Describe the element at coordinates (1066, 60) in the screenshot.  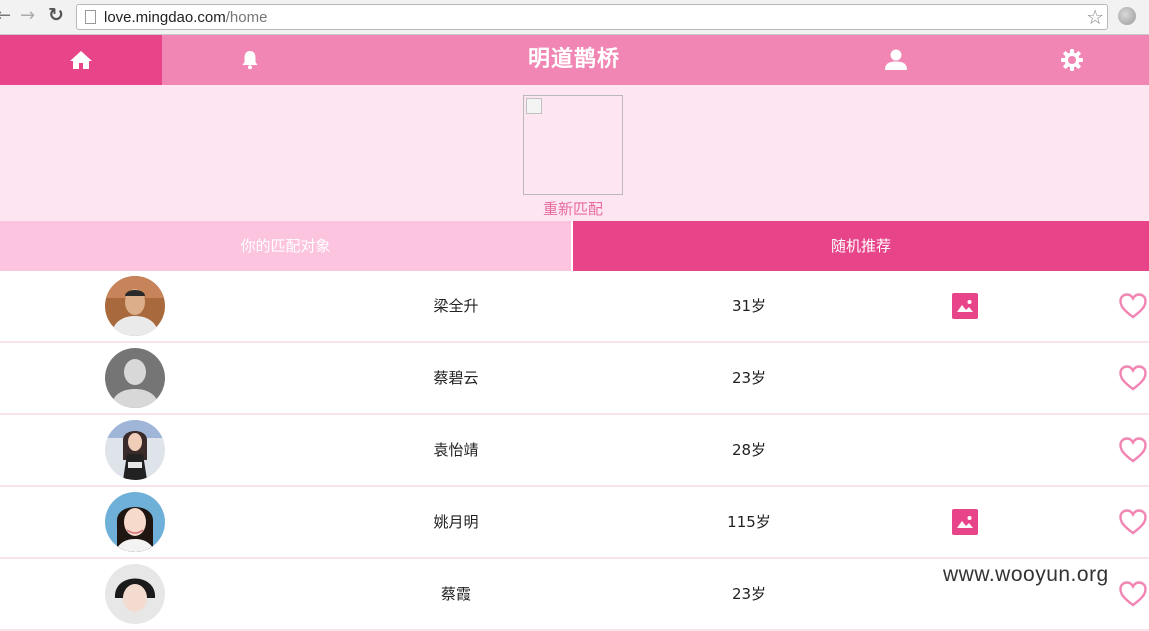
I see `gear-icon` at that location.